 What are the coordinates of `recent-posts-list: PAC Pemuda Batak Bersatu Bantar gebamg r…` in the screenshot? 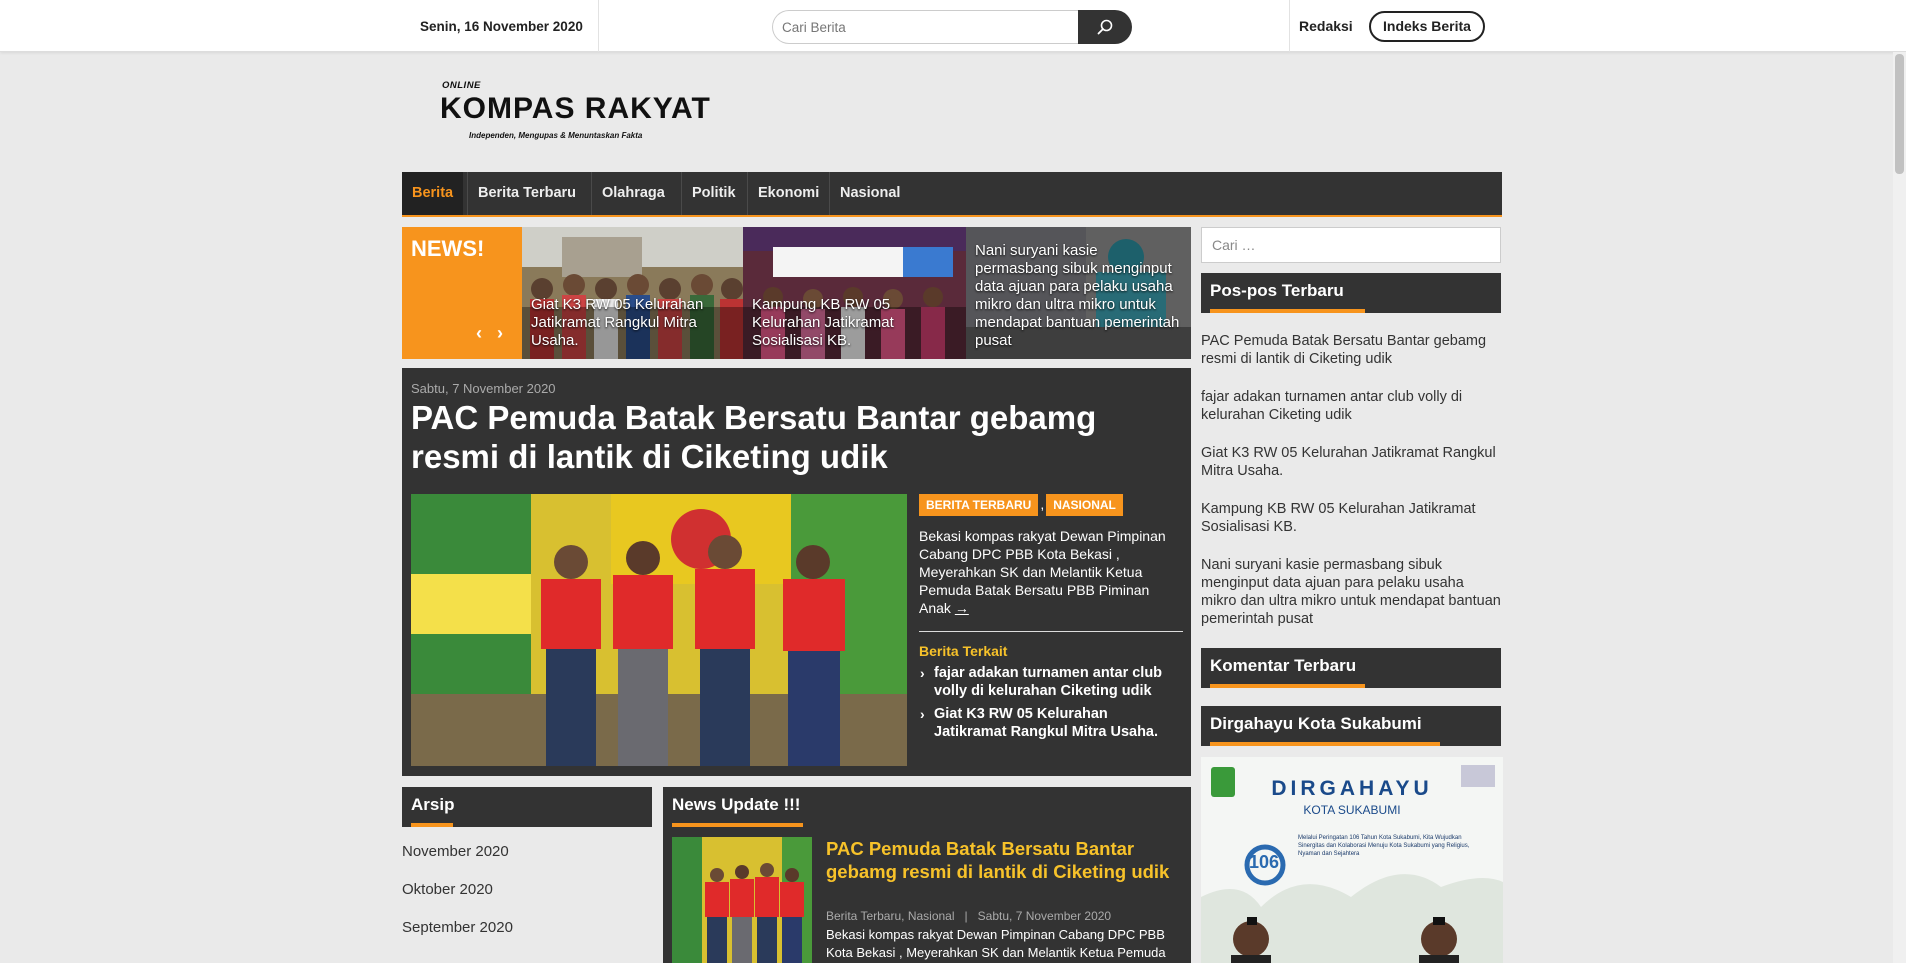 It's located at (1351, 490).